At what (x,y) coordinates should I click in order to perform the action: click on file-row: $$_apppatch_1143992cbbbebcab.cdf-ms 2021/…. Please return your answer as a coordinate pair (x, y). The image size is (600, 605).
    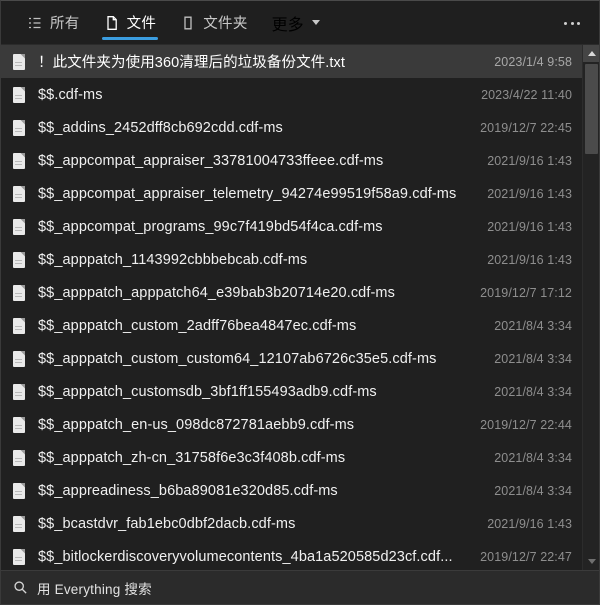
    Looking at the image, I should click on (291, 259).